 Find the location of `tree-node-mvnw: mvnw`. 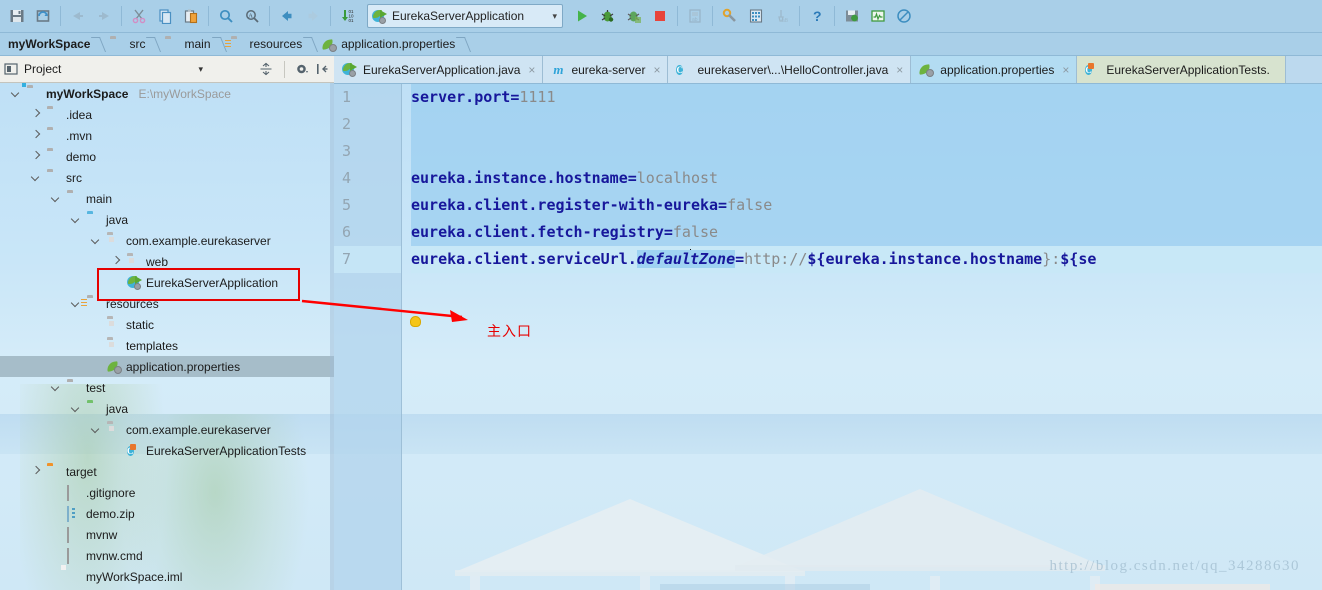

tree-node-mvnw: mvnw is located at coordinates (167, 534).